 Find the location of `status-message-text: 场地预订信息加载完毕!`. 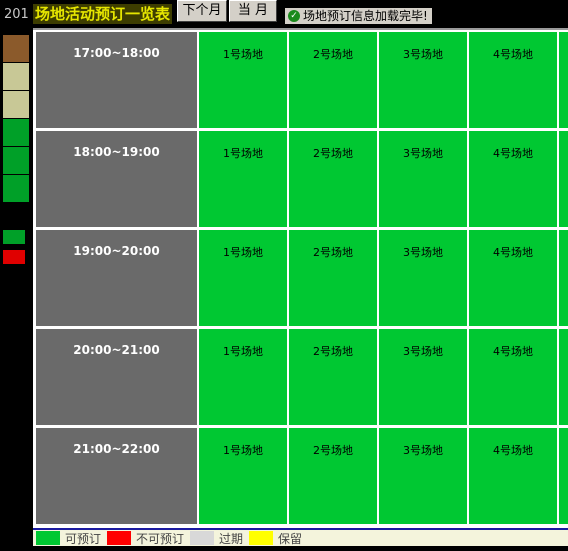

status-message-text: 场地预订信息加载完毕! is located at coordinates (365, 16).